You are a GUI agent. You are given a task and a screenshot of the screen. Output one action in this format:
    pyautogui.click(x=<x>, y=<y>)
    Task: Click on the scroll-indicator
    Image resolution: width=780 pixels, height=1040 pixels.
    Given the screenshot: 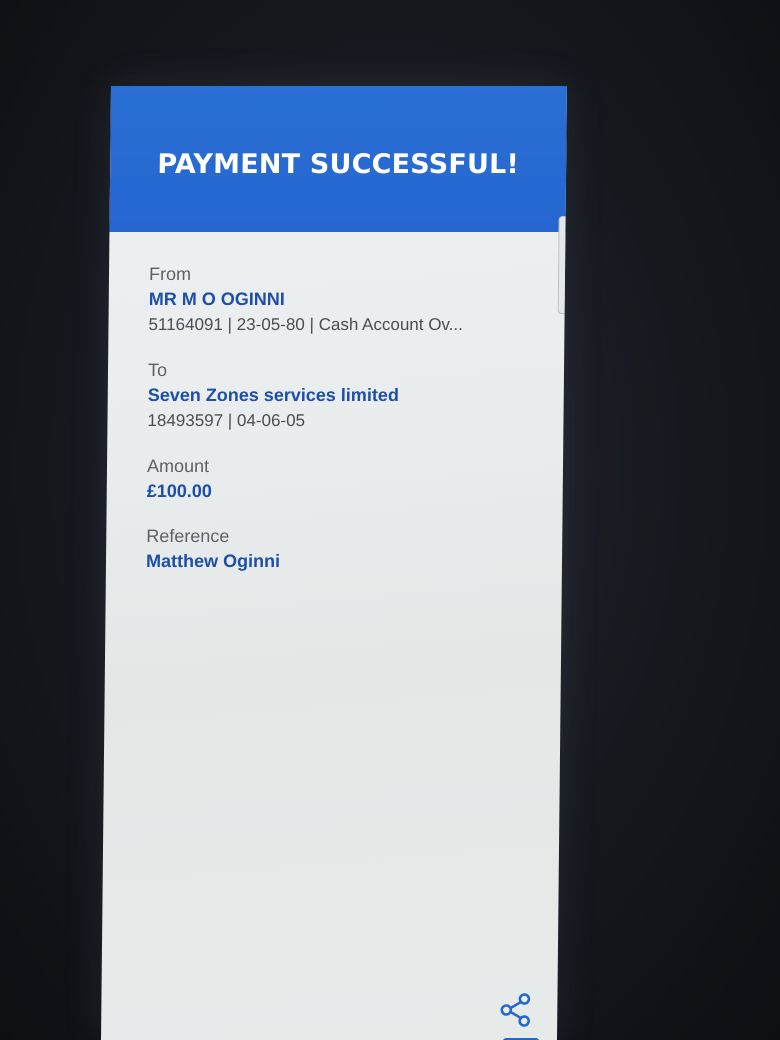 What is the action you would take?
    pyautogui.click(x=561, y=265)
    